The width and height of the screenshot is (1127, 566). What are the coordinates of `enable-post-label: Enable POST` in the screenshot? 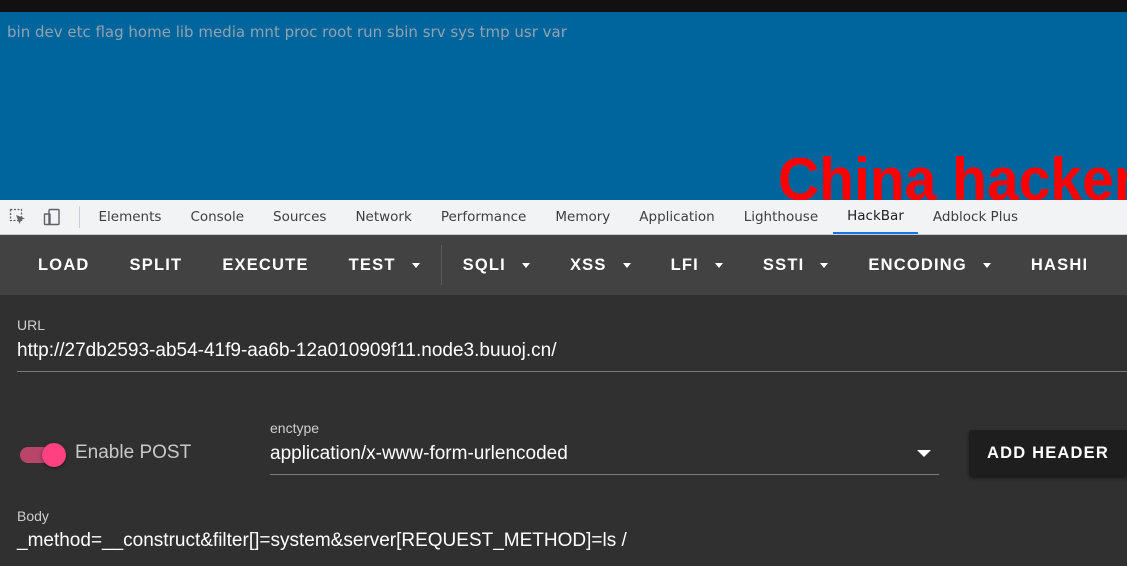 It's located at (133, 452).